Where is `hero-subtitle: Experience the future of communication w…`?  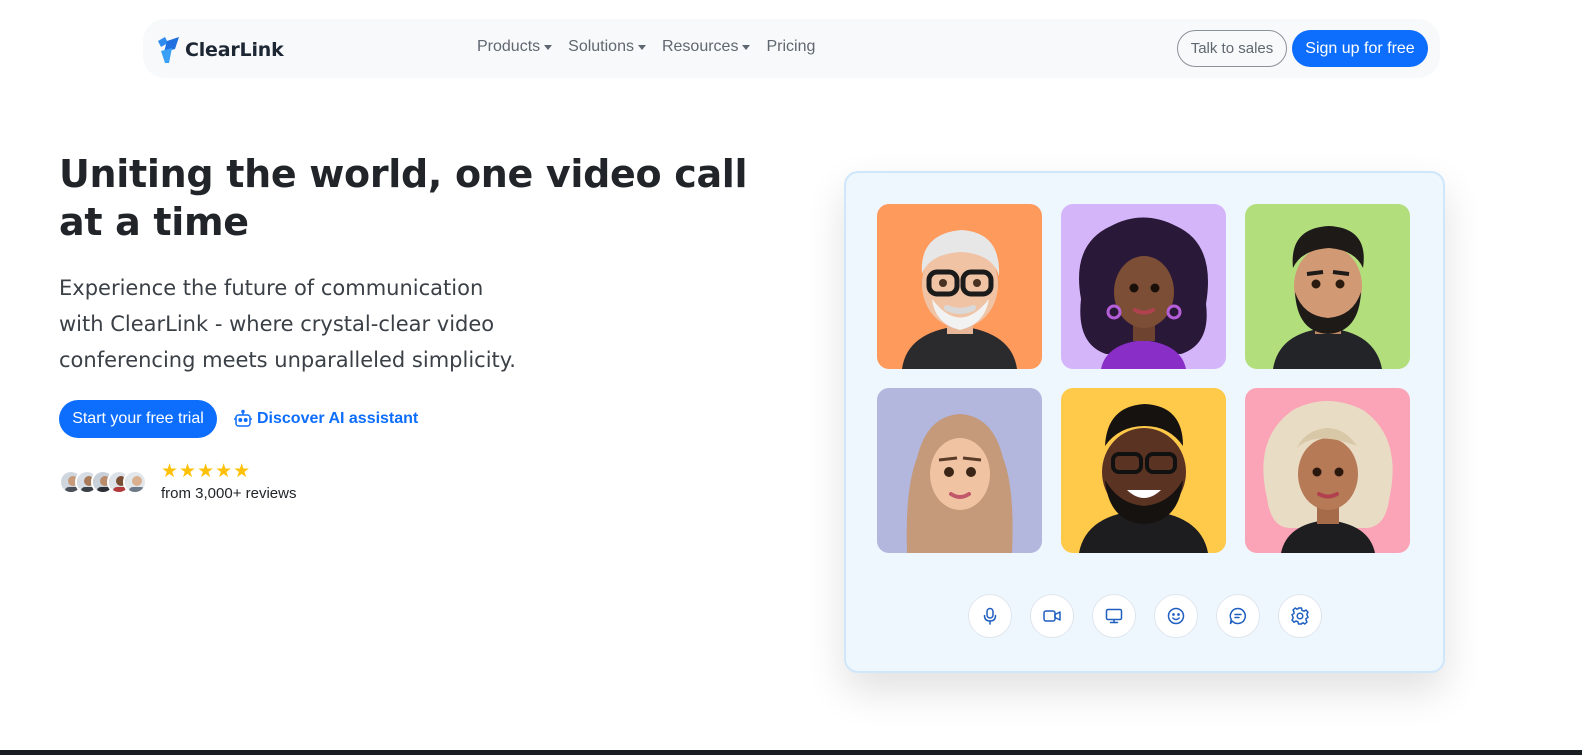
hero-subtitle: Experience the future of communication w… is located at coordinates (287, 324).